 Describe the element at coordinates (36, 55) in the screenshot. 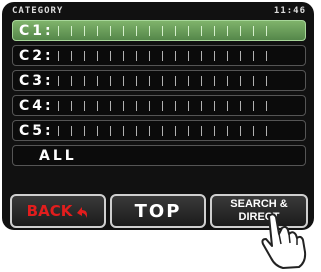

I see `row-label: C2:` at that location.